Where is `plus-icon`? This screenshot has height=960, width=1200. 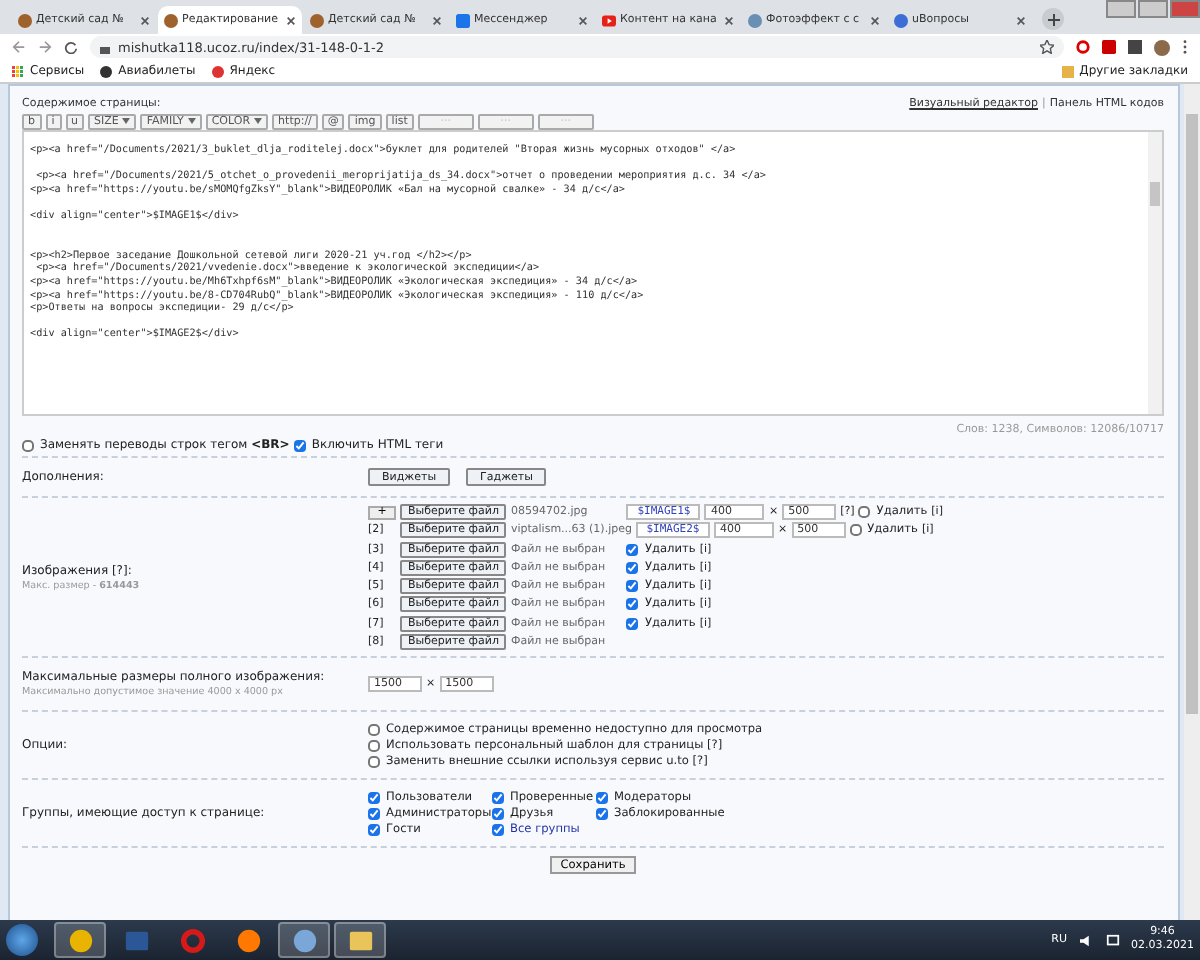
plus-icon is located at coordinates (1053, 19).